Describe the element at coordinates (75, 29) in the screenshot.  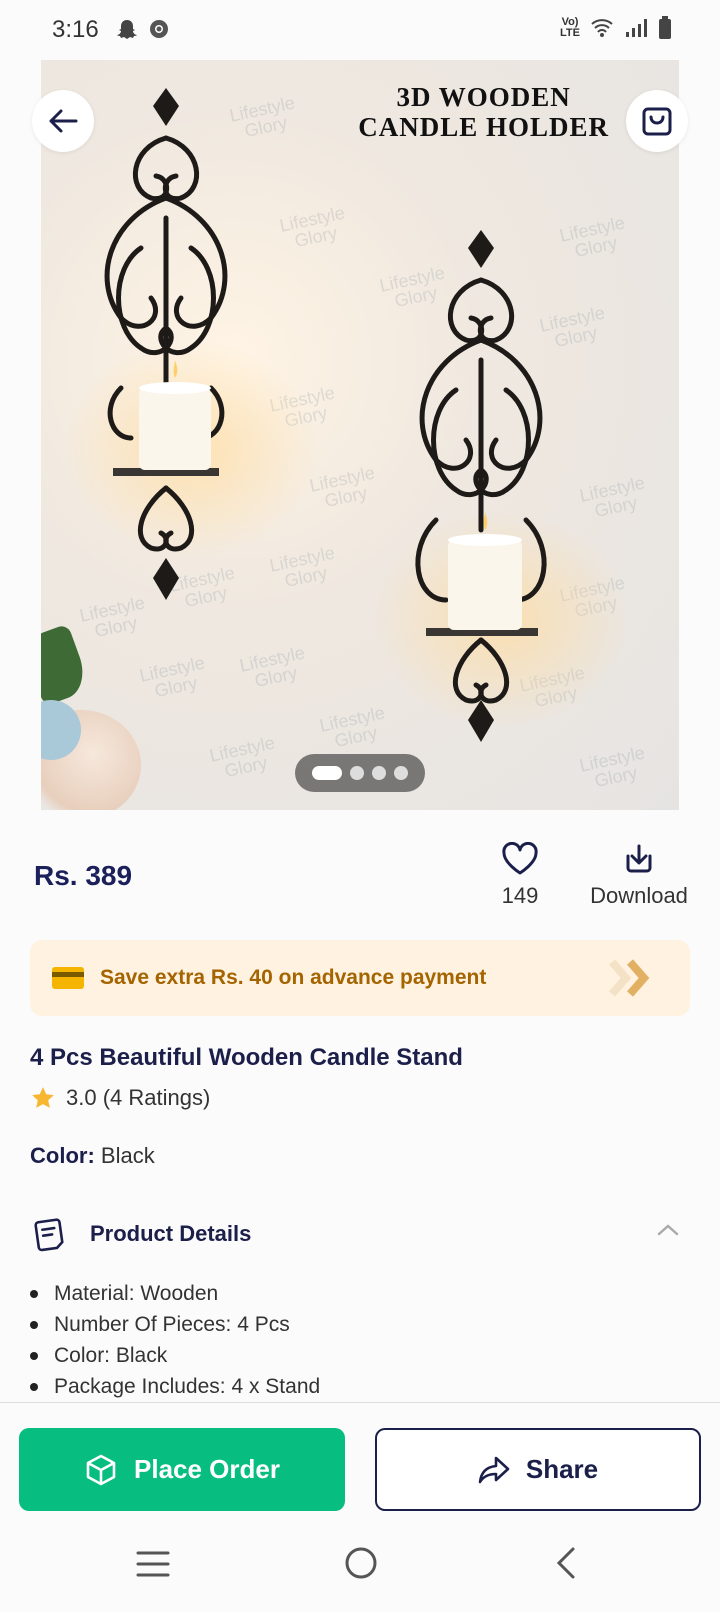
I see `status-time: 3:16` at that location.